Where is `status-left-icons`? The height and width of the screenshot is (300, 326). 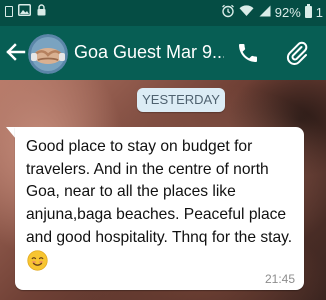 status-left-icons is located at coordinates (26, 11).